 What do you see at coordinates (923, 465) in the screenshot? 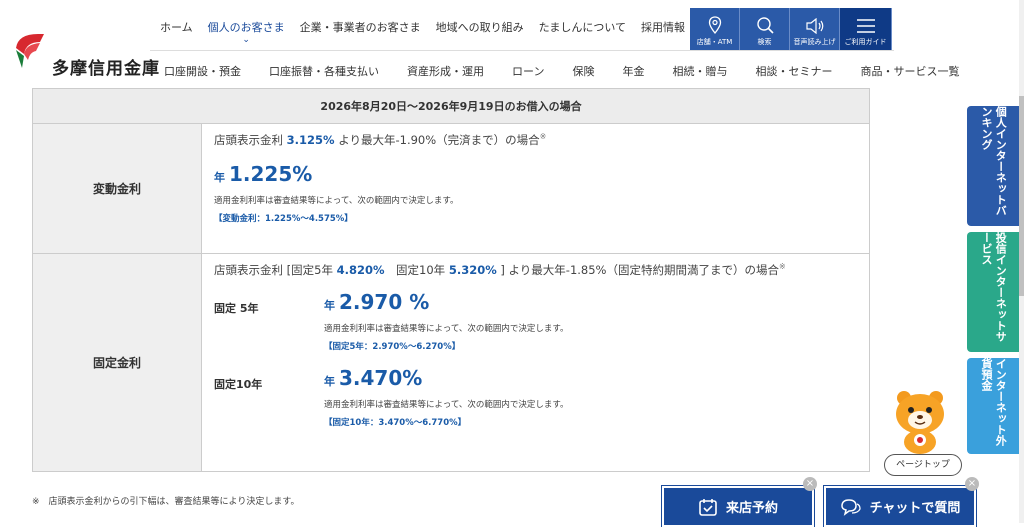
I see `page-top-button: ページトップ` at bounding box center [923, 465].